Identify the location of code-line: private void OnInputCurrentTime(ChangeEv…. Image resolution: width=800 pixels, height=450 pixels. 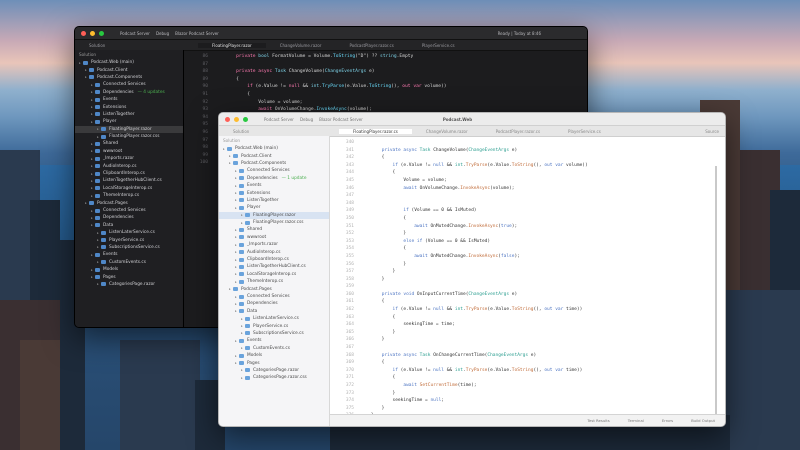
(474, 296).